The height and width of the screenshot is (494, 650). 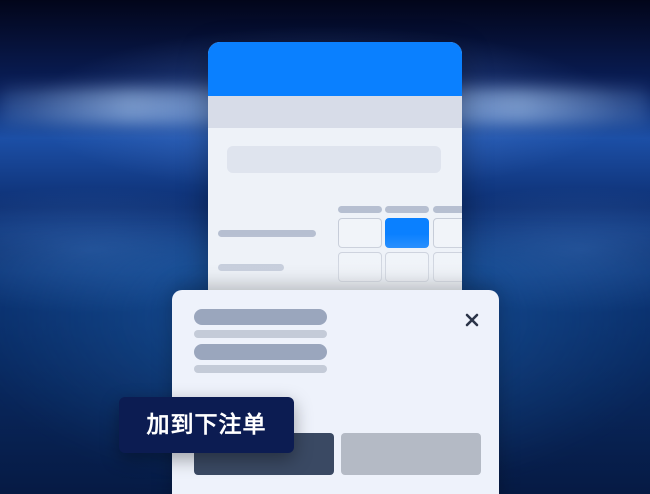 I want to click on secondary-button, so click(x=411, y=454).